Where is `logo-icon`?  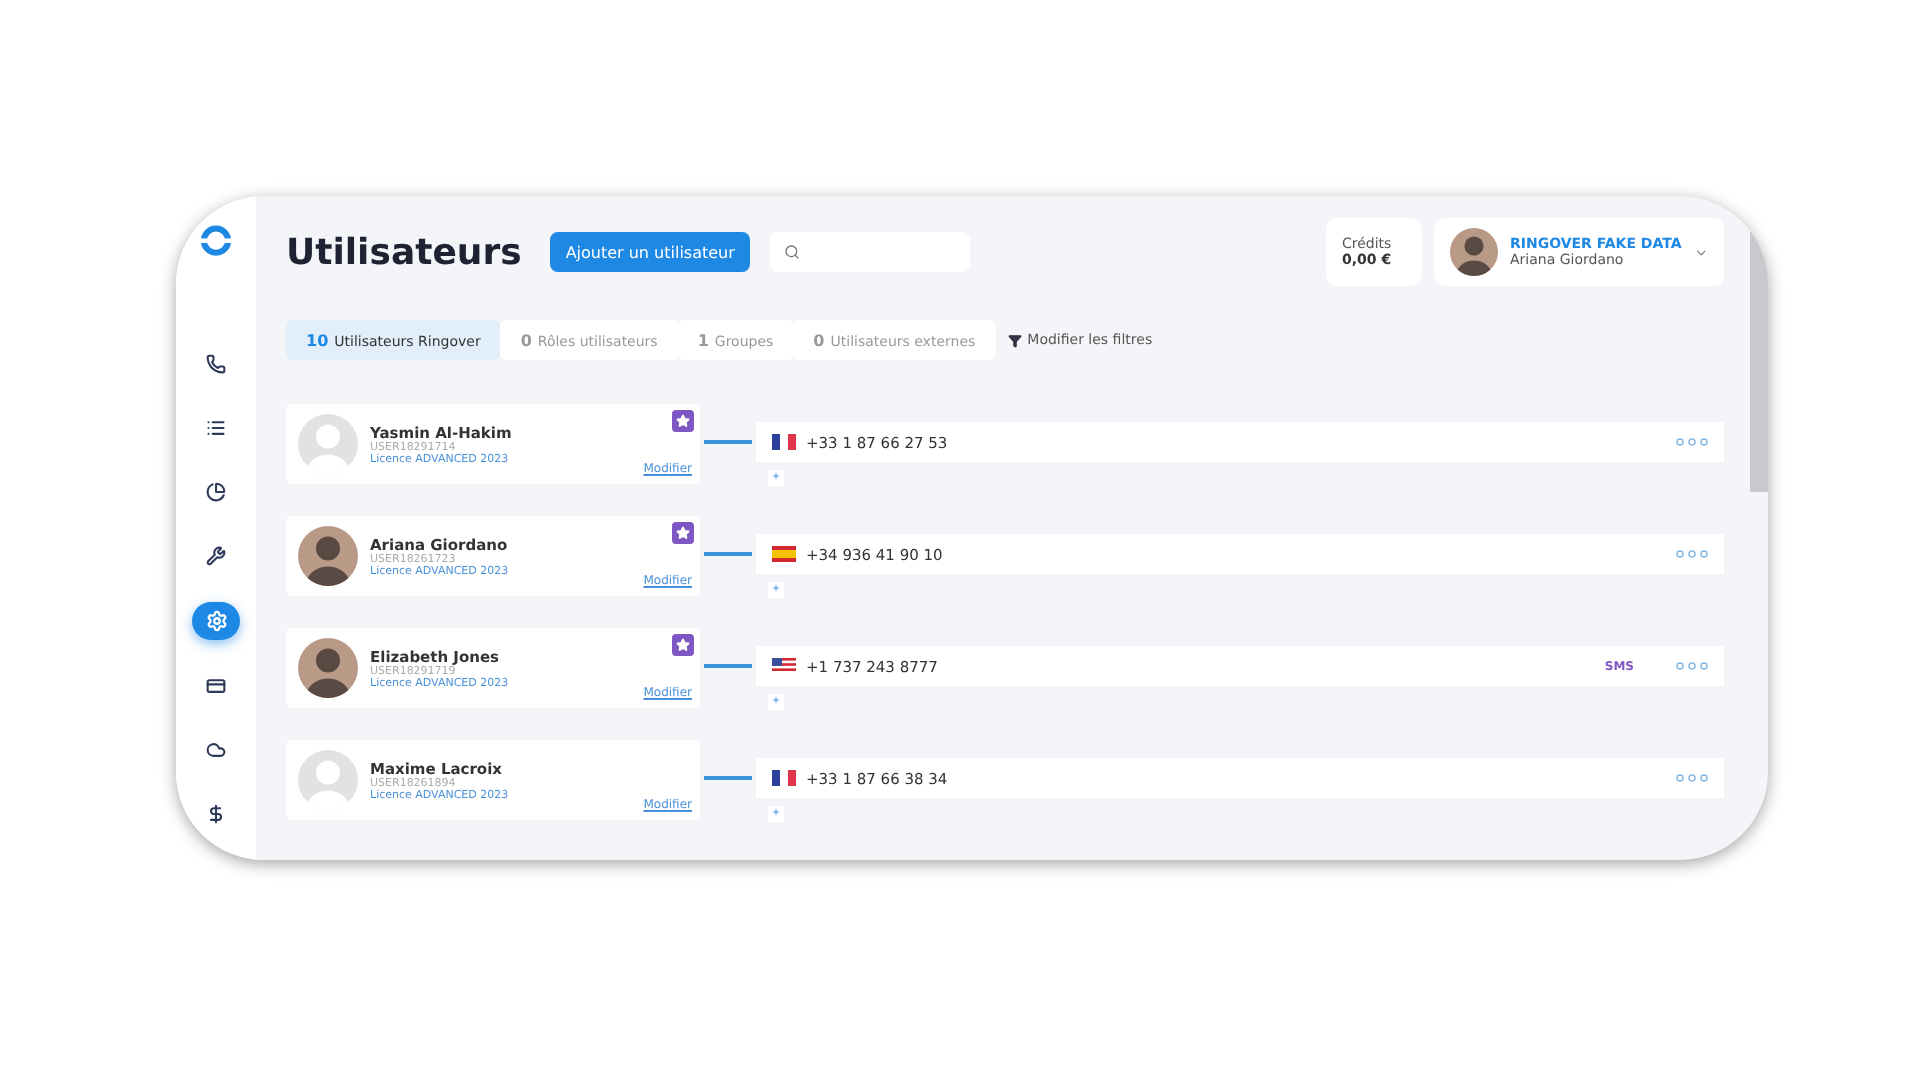
logo-icon is located at coordinates (216, 241).